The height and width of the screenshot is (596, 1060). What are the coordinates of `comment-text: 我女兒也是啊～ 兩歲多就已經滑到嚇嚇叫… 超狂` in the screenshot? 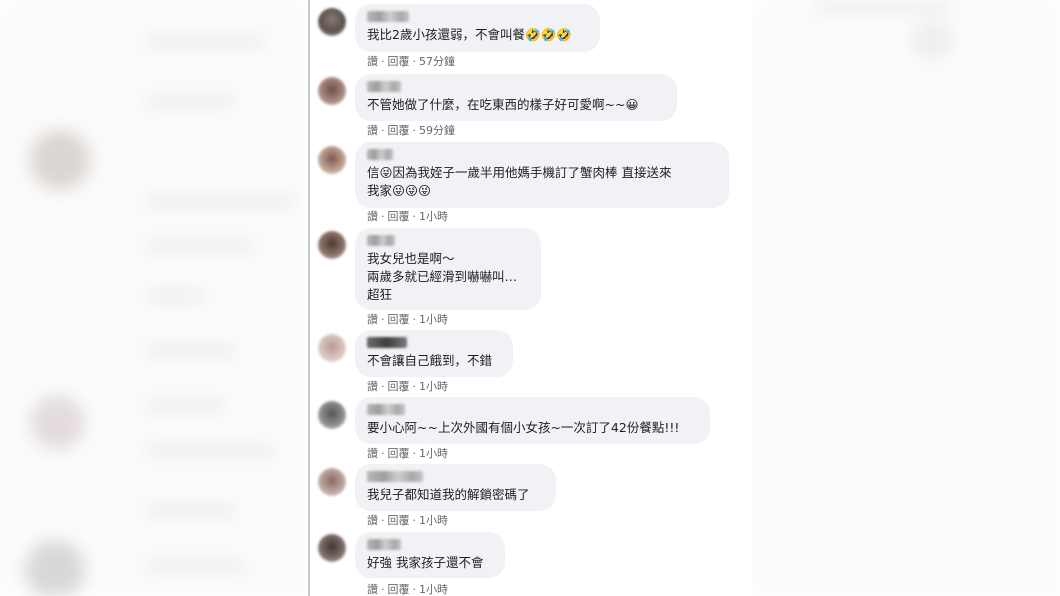 It's located at (442, 276).